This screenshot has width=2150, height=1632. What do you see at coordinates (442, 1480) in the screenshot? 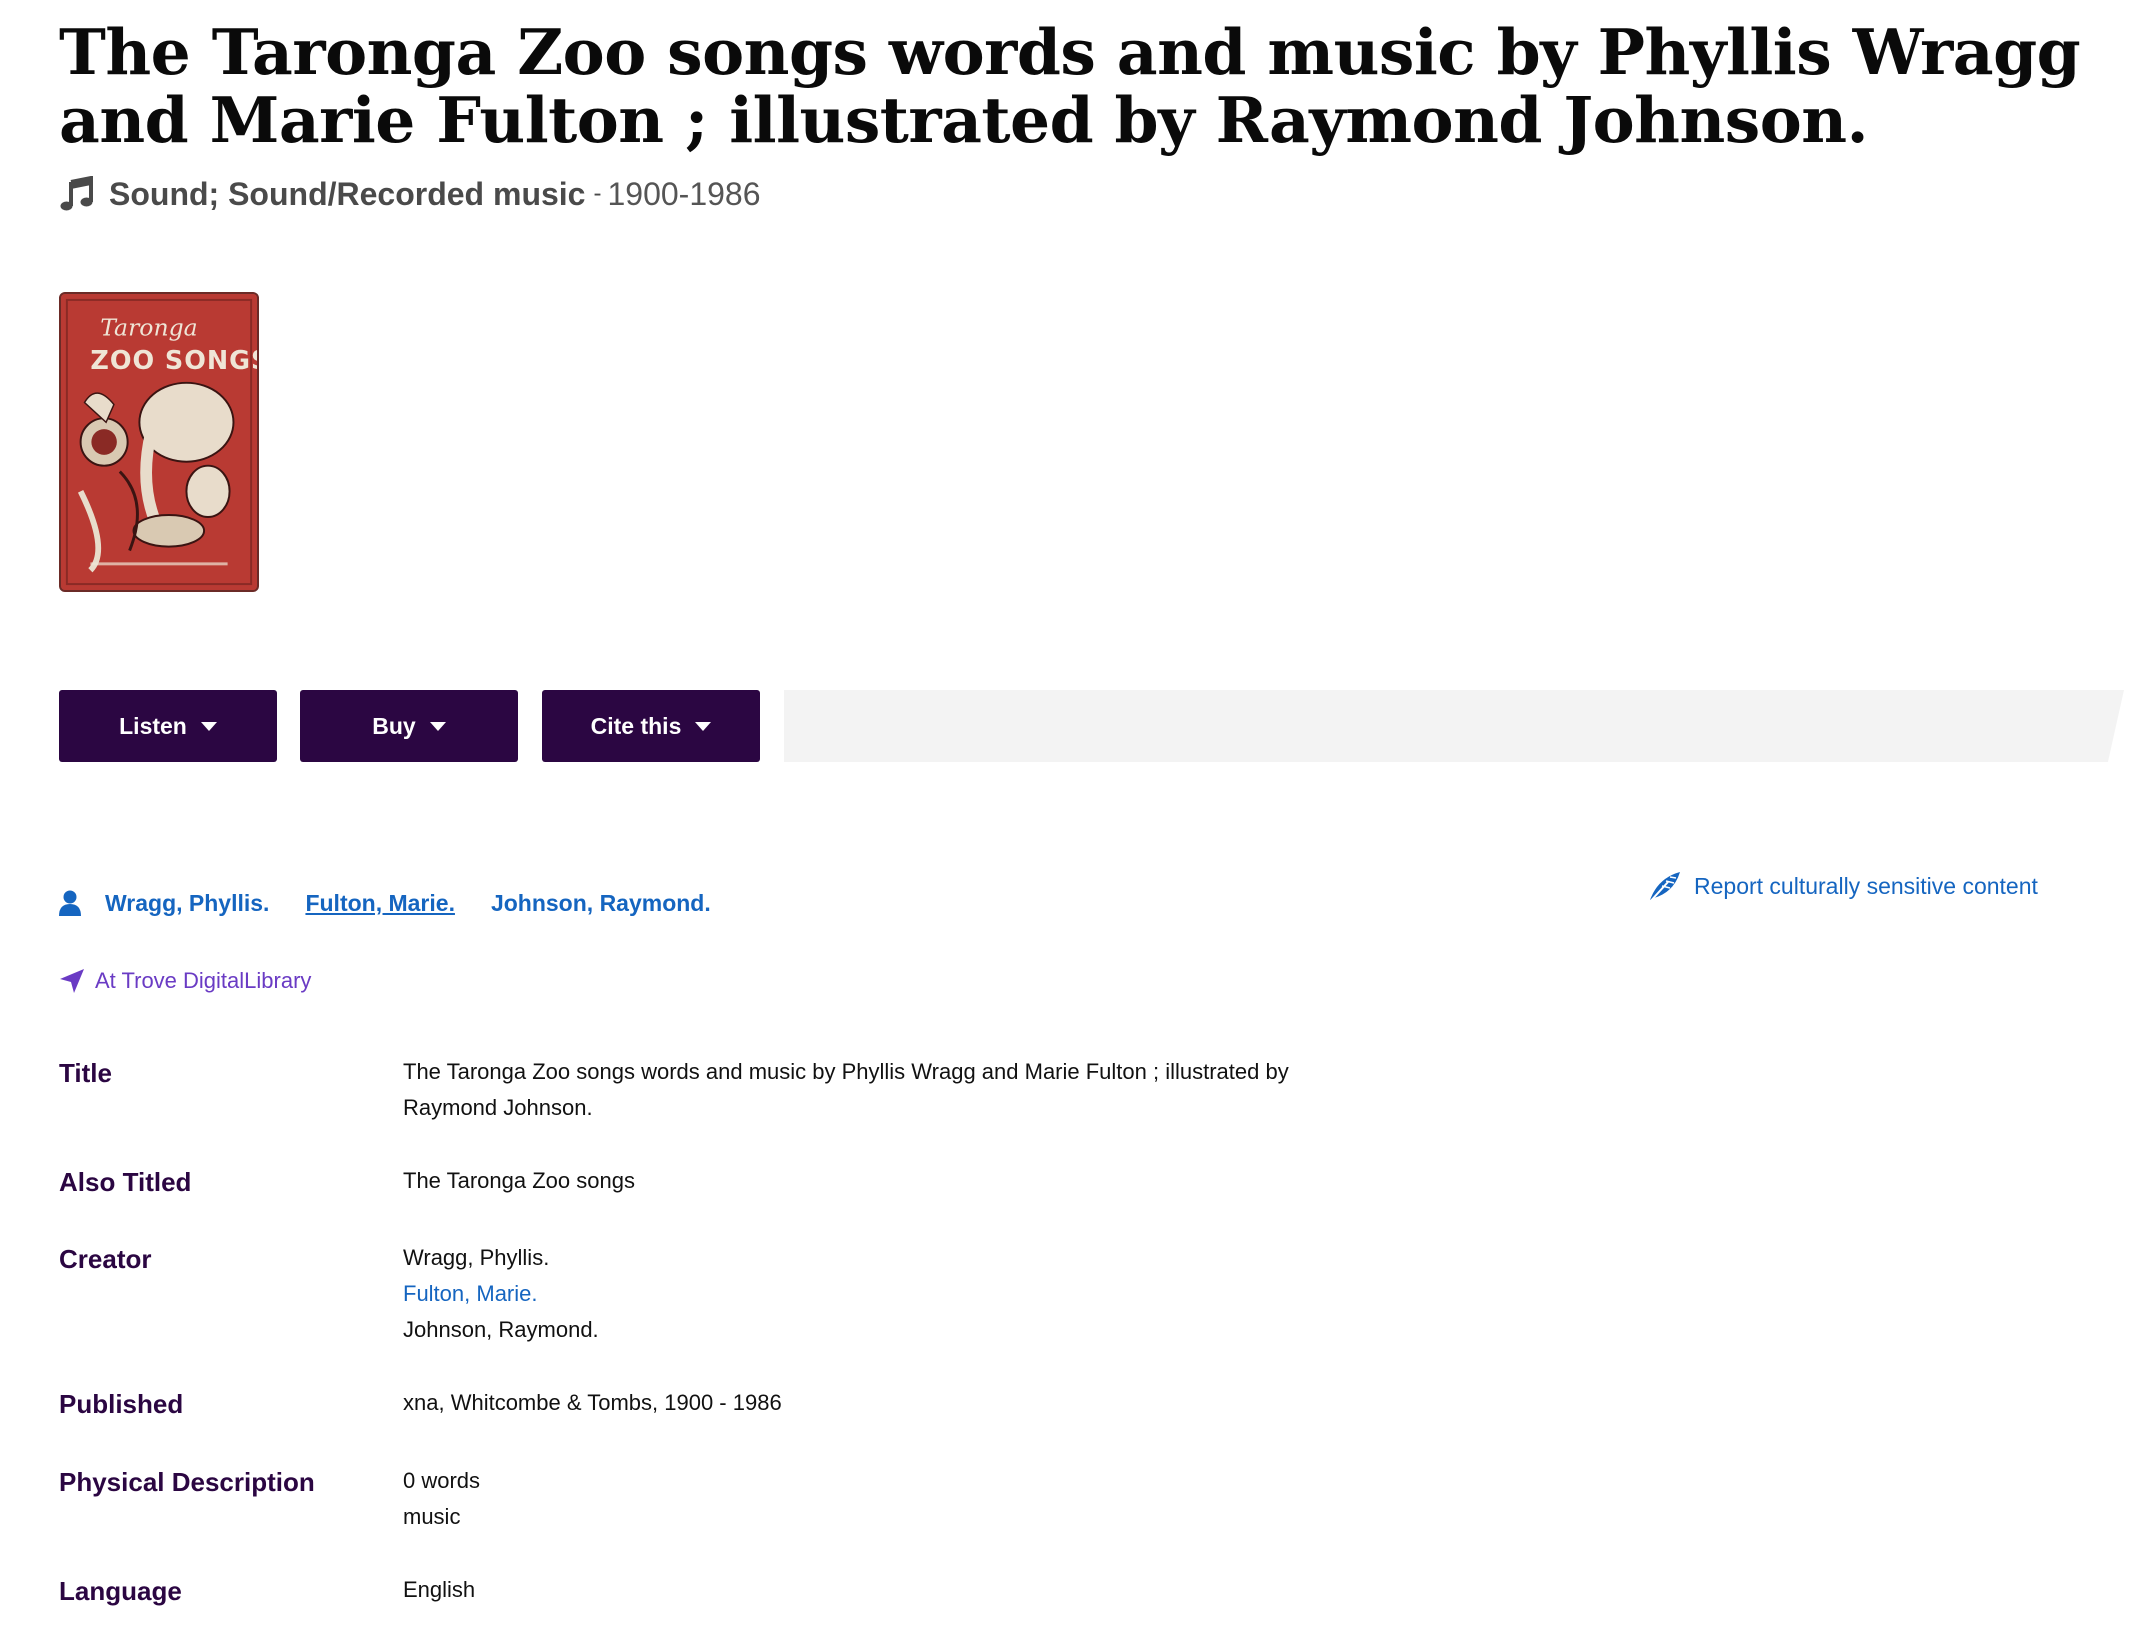
I see `physical-item: 0 words` at bounding box center [442, 1480].